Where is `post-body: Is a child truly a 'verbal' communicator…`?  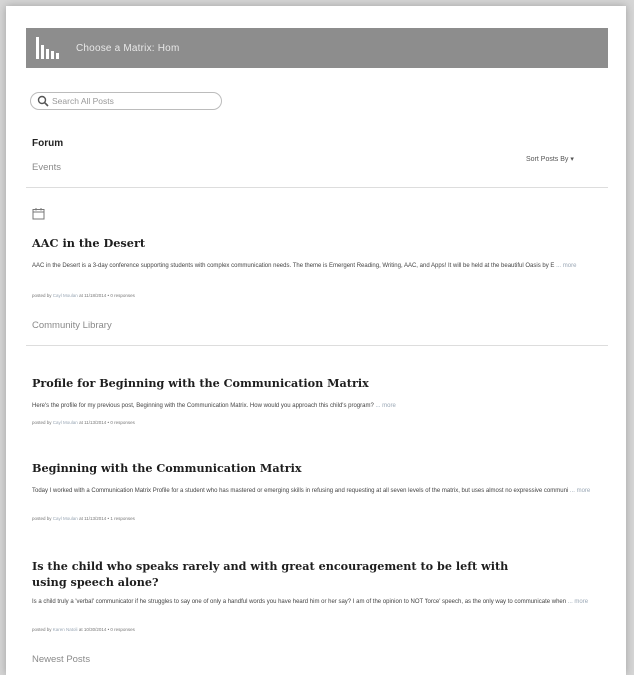 post-body: Is a child truly a 'verbal' communicator… is located at coordinates (318, 602).